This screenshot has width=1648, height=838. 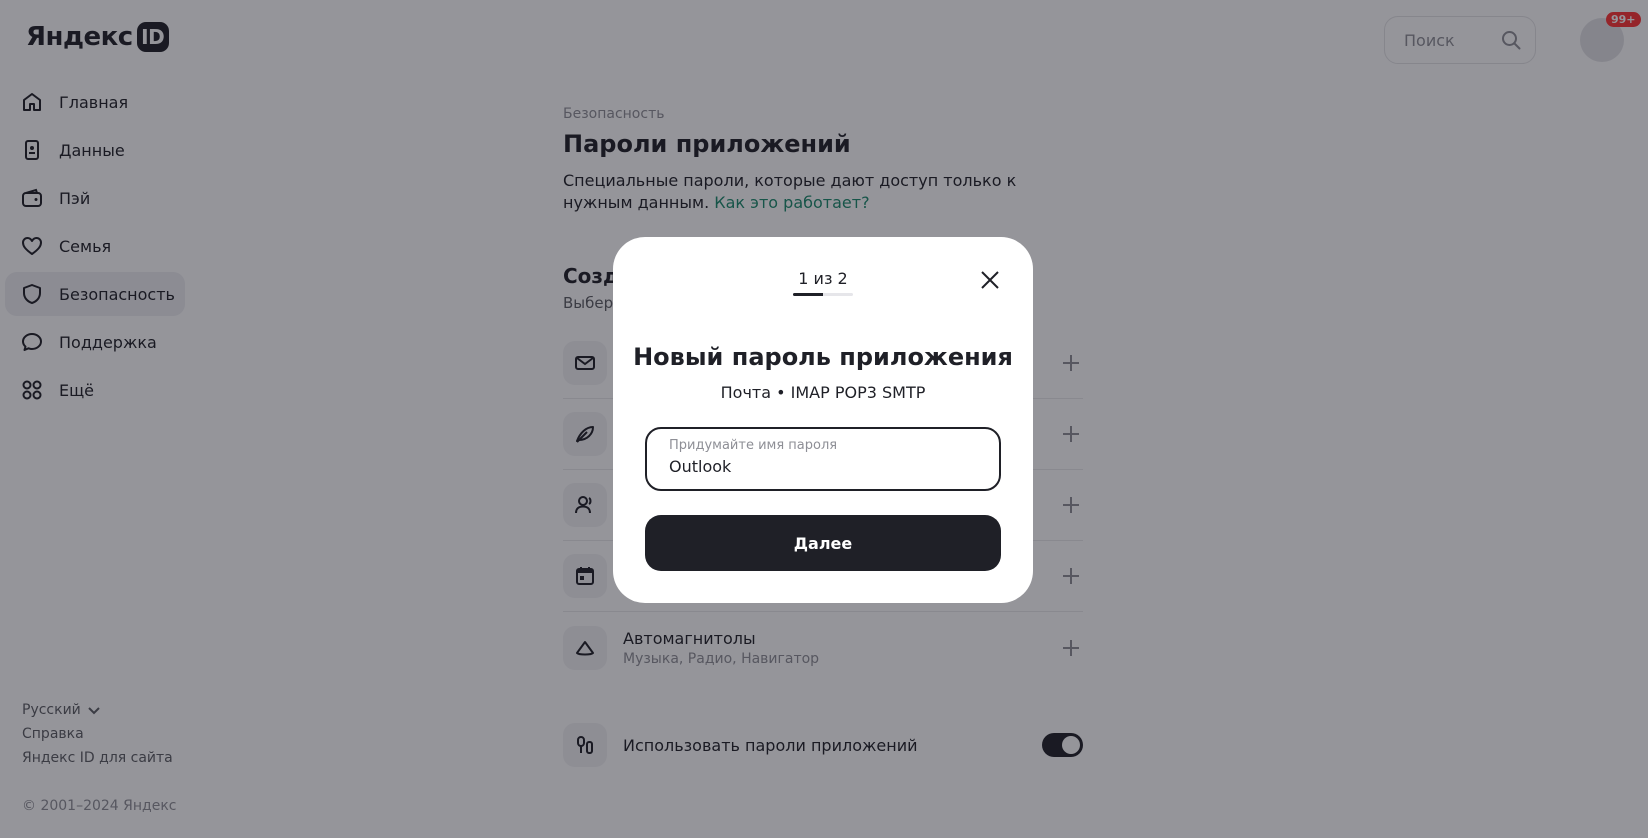 What do you see at coordinates (753, 445) in the screenshot?
I see `password-name-label: Придумайте имя пароля` at bounding box center [753, 445].